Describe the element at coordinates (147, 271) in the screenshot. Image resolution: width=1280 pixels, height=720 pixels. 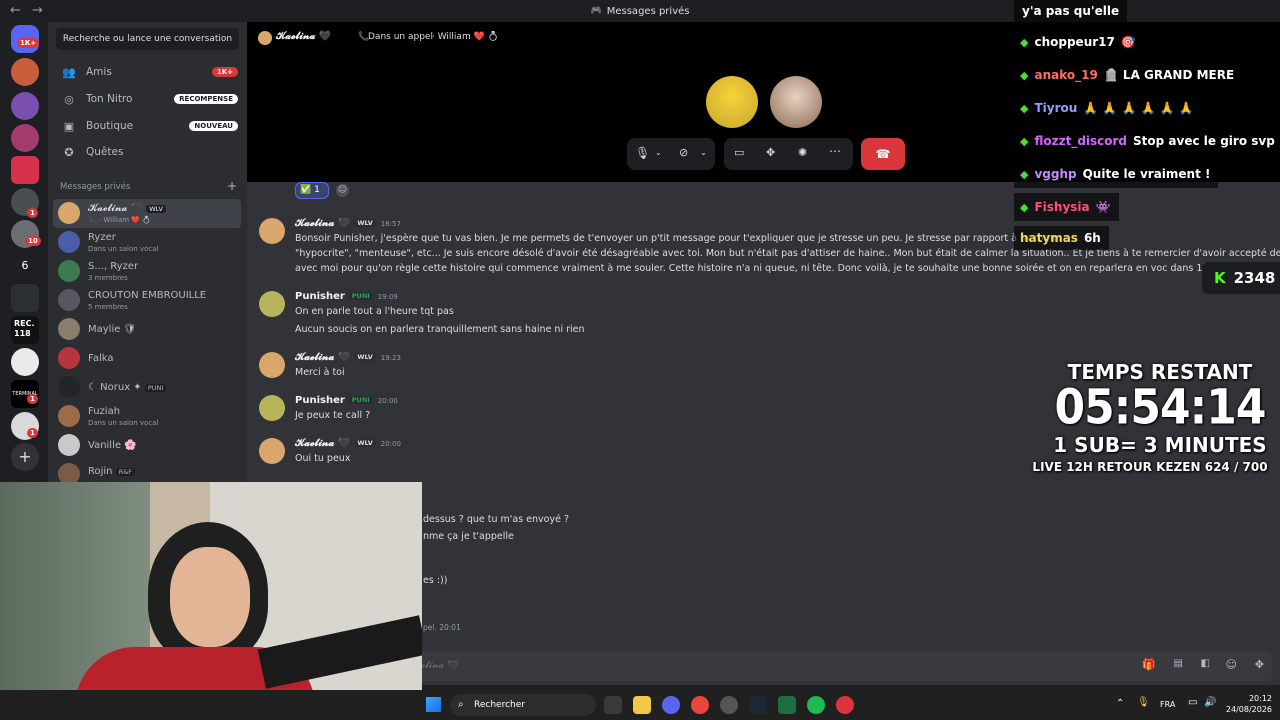
I see `dm-item: S..., Ryzer 3 membres` at that location.